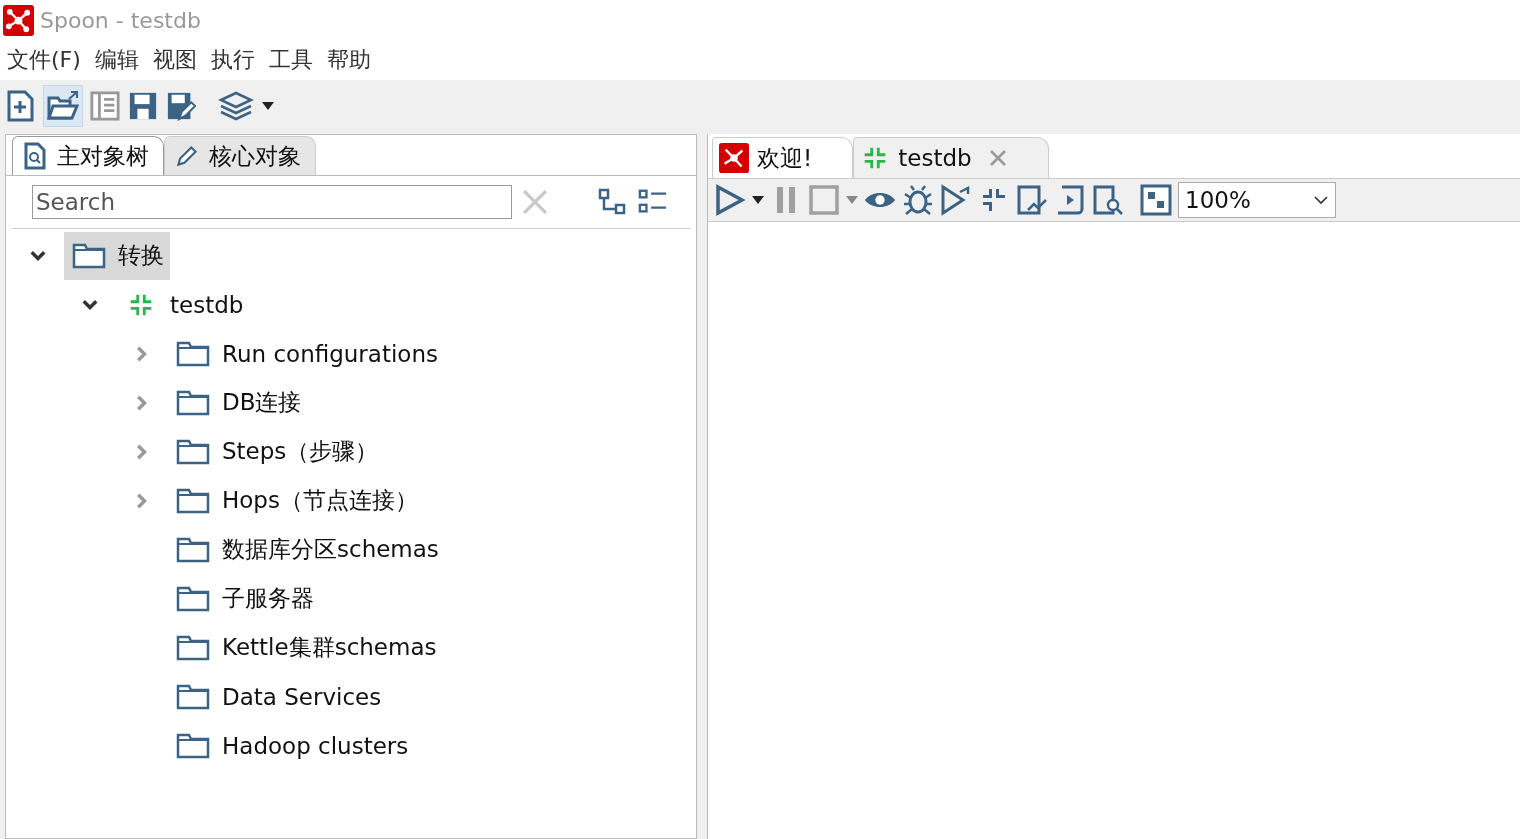  What do you see at coordinates (88, 155) in the screenshot?
I see `panel-tab: 主对象树` at bounding box center [88, 155].